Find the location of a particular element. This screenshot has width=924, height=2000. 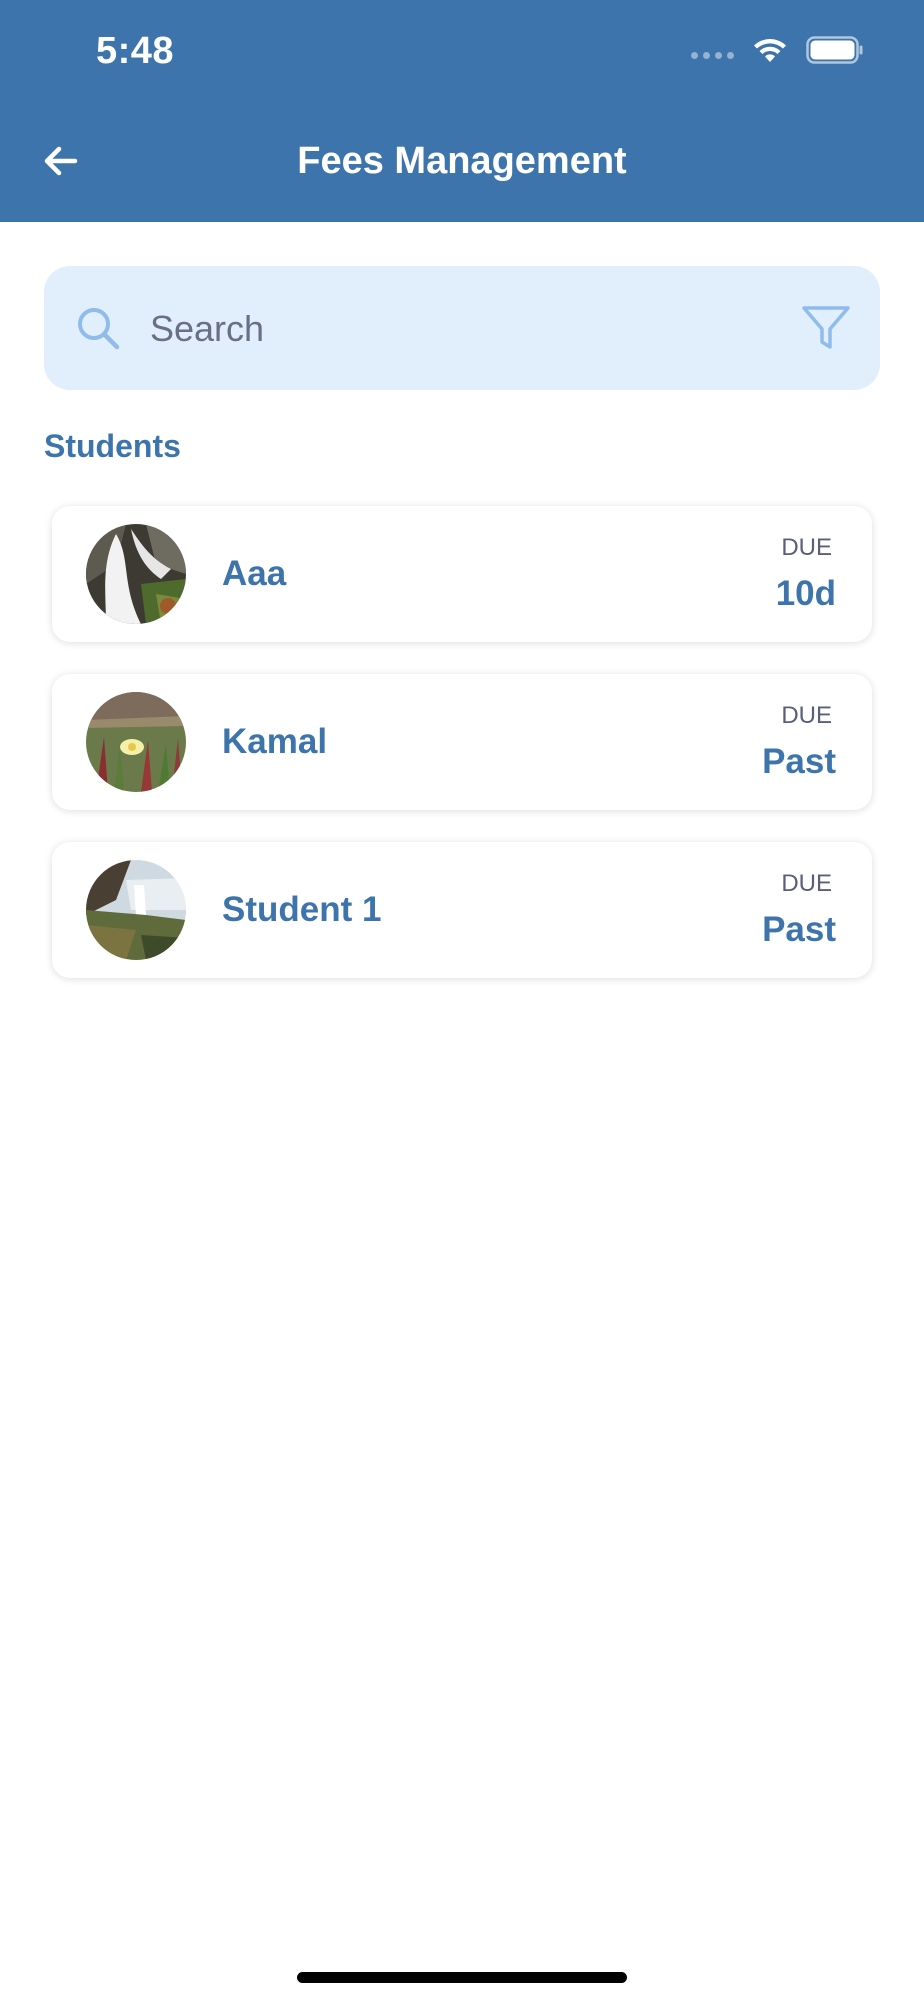

landscape-photo-icon is located at coordinates (136, 910).